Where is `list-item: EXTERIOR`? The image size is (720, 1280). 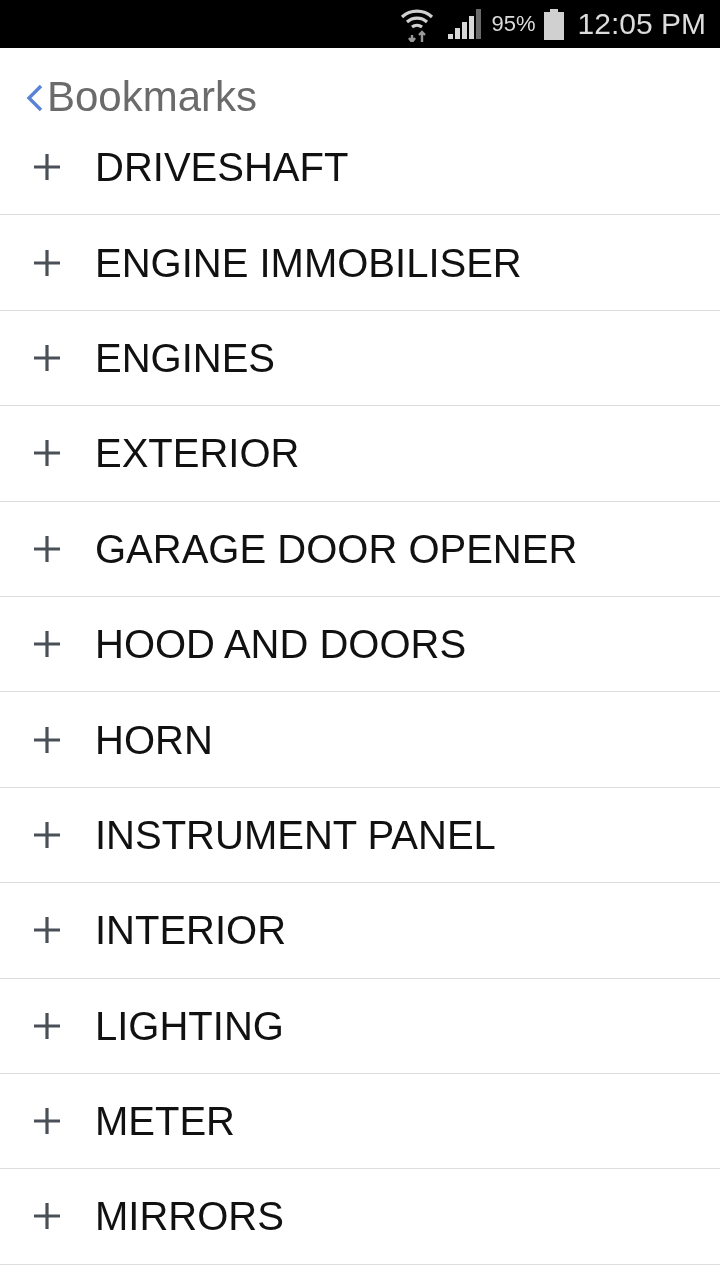 list-item: EXTERIOR is located at coordinates (360, 454).